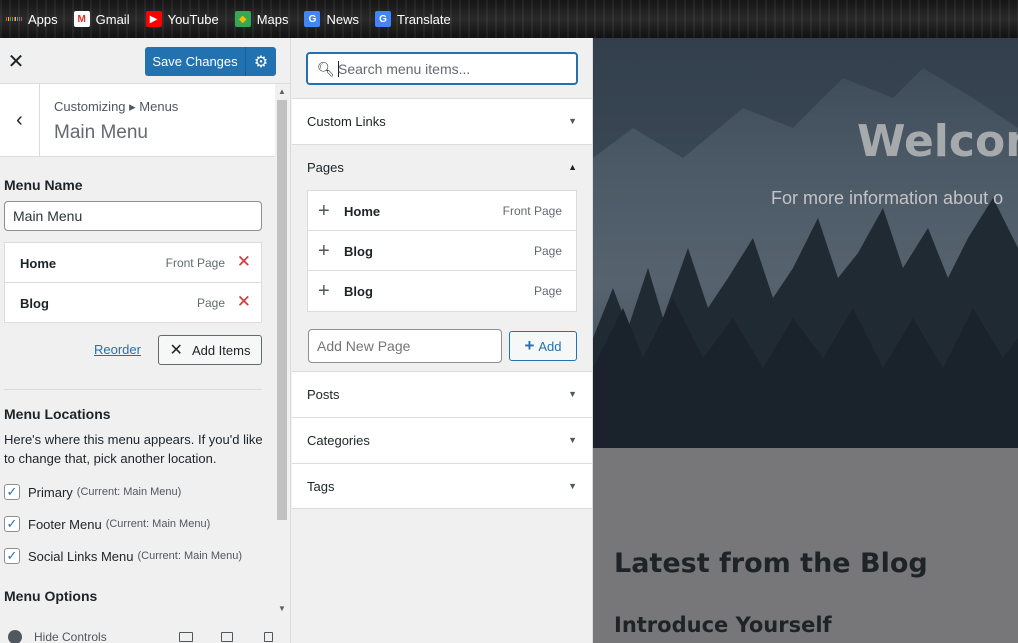 This screenshot has width=1018, height=643. Describe the element at coordinates (50, 492) in the screenshot. I see `location-label: Primary` at that location.